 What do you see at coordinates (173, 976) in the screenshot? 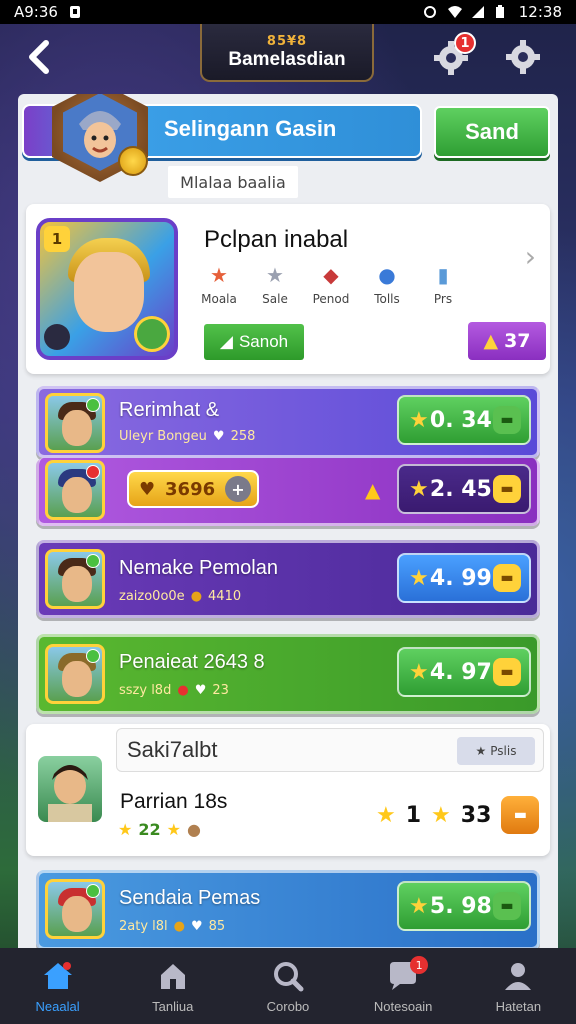
I see `house-icon` at bounding box center [173, 976].